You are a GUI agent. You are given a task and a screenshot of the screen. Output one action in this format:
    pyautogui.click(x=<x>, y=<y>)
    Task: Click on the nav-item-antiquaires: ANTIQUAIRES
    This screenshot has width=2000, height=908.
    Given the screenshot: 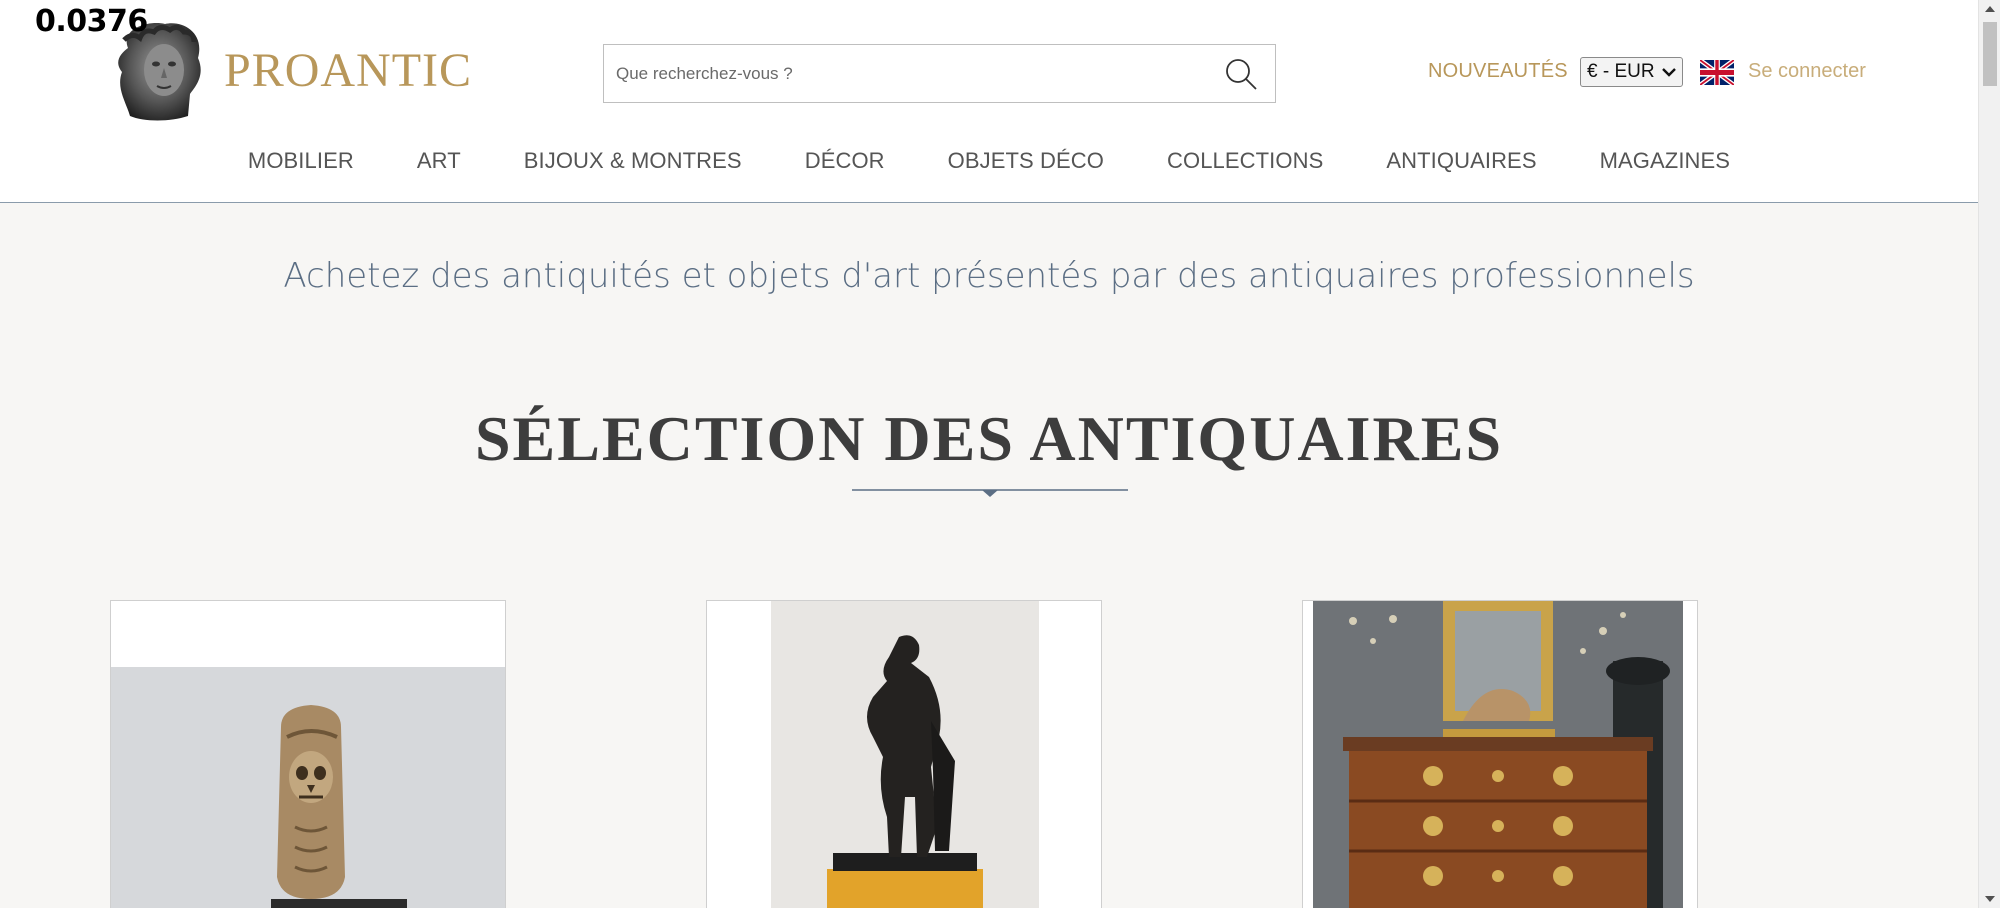 What is the action you would take?
    pyautogui.click(x=1461, y=161)
    